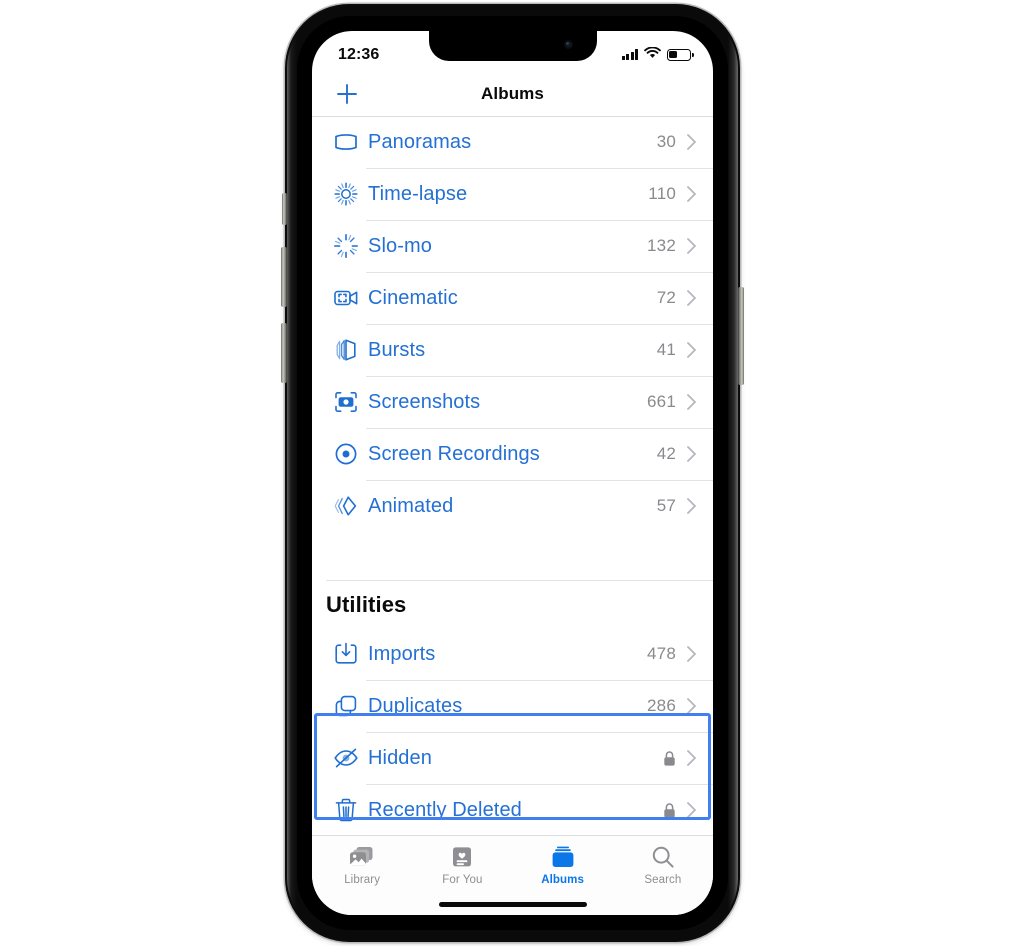  I want to click on list-item-label: Time-lapse, so click(418, 193).